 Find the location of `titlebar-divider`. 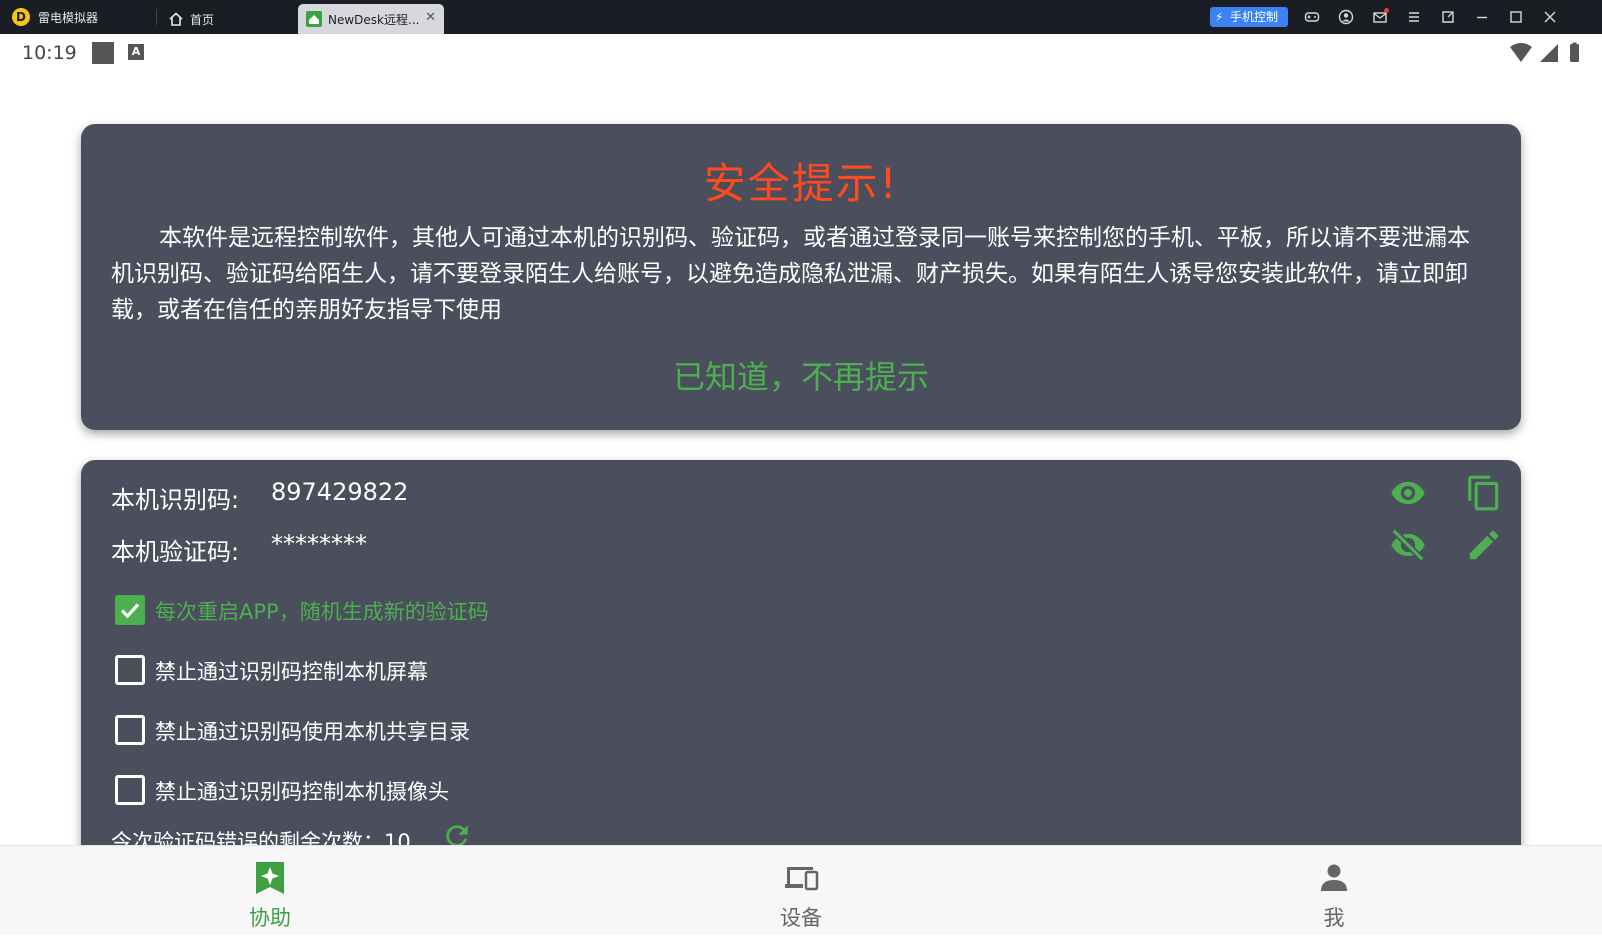

titlebar-divider is located at coordinates (156, 17).